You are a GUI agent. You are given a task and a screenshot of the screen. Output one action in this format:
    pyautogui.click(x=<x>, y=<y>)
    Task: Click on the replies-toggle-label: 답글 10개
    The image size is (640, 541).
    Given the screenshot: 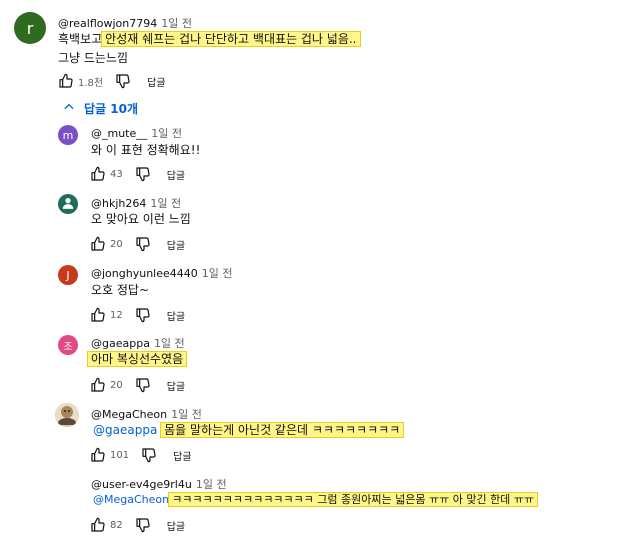 What is the action you would take?
    pyautogui.click(x=111, y=109)
    